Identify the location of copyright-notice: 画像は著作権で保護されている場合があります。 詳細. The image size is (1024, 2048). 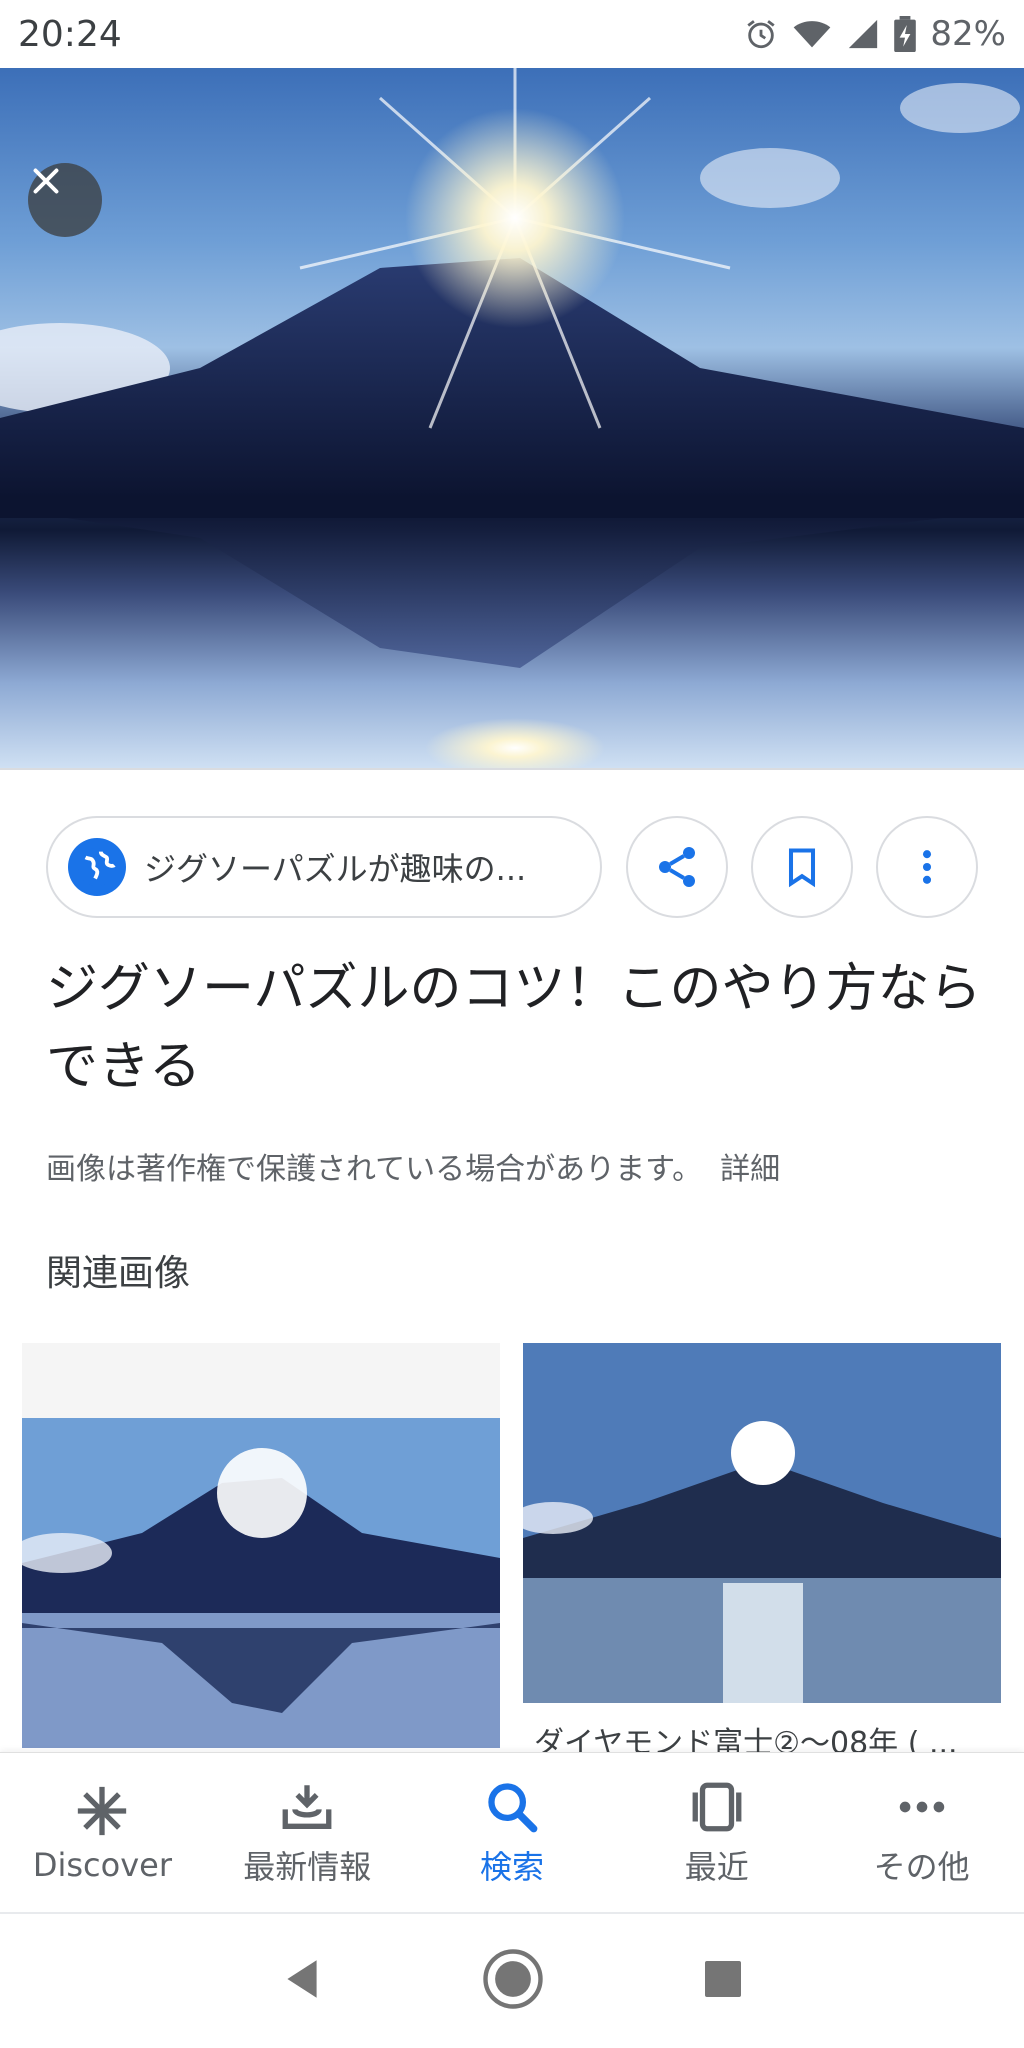
(413, 1166).